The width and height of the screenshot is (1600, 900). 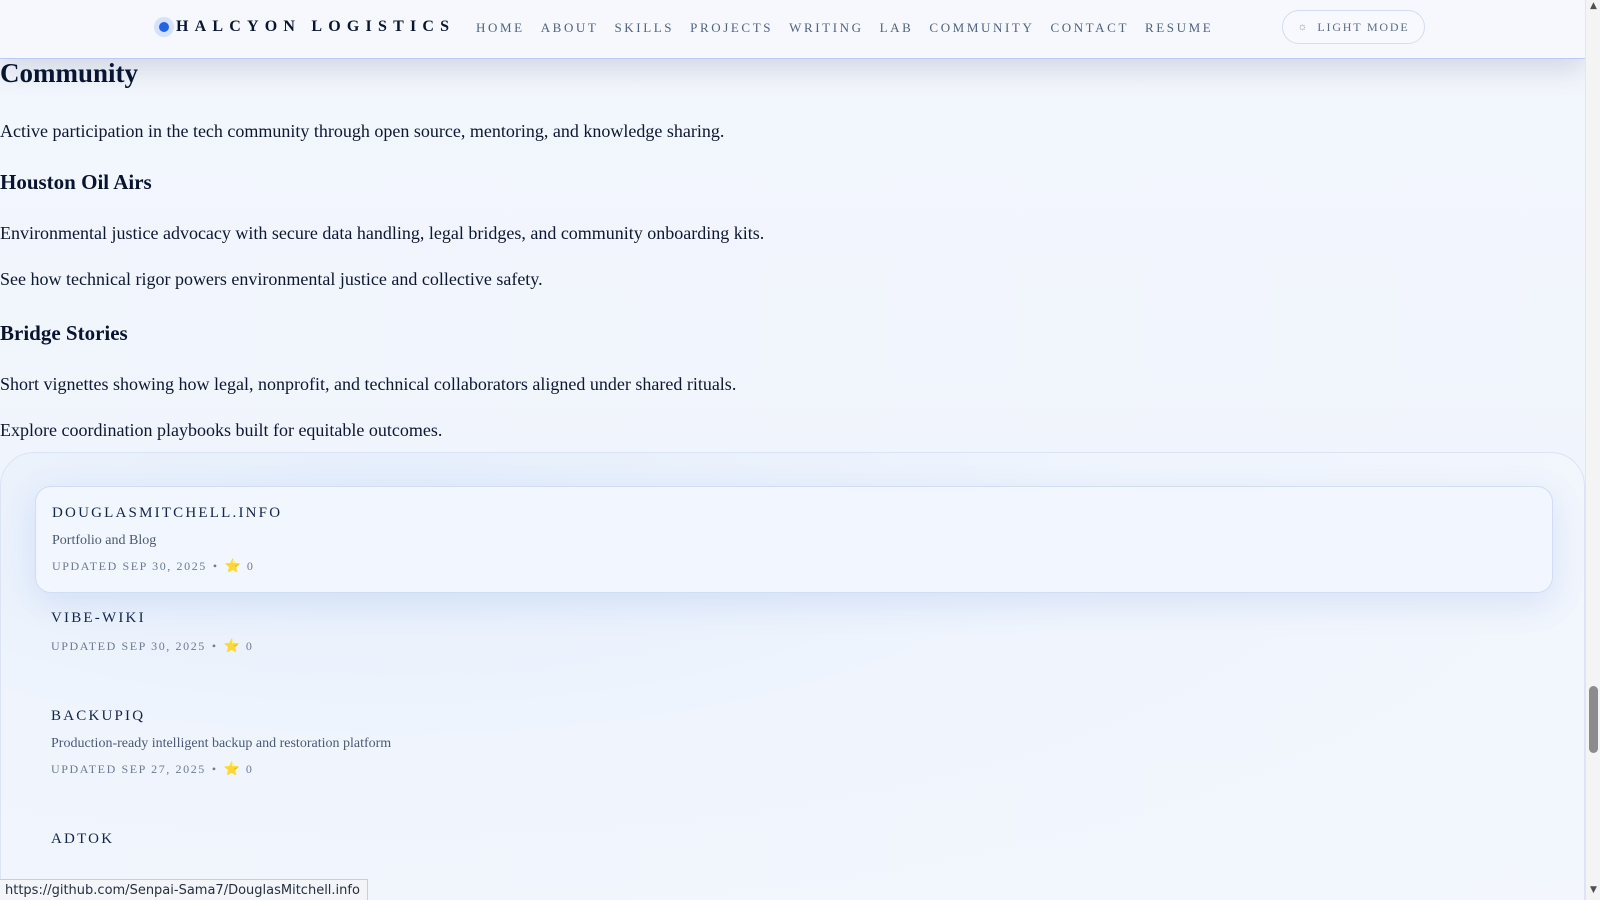 What do you see at coordinates (104, 540) in the screenshot?
I see `repo-description: Portfolio and Blog` at bounding box center [104, 540].